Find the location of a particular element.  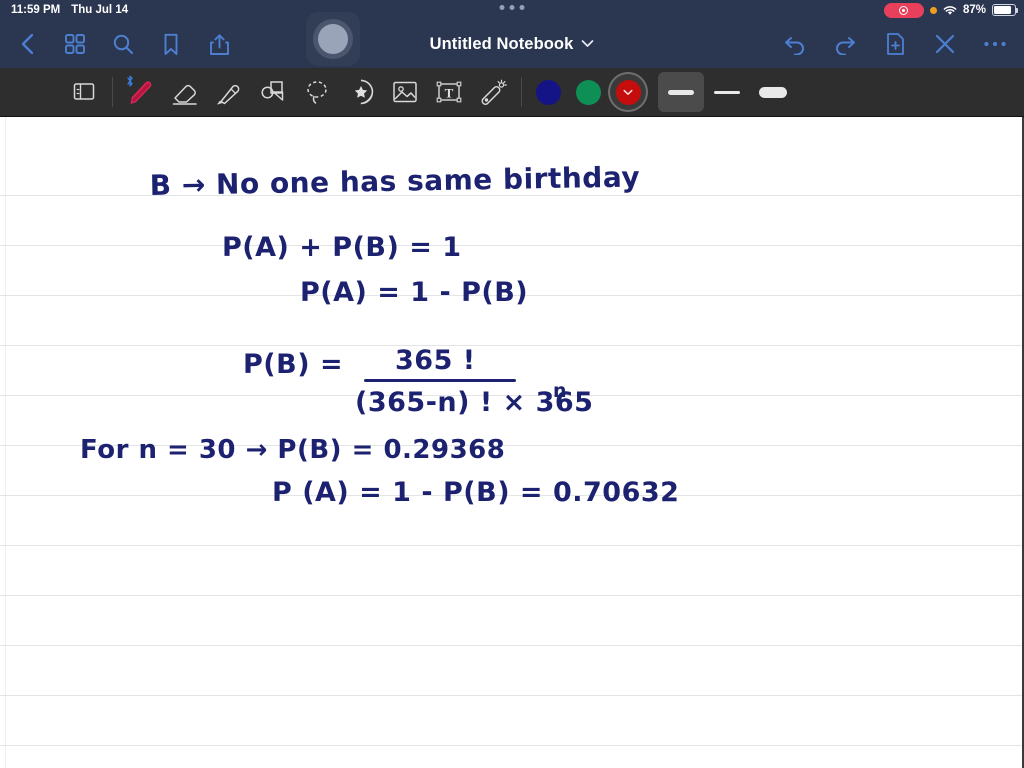

assistive-touch-button is located at coordinates (333, 39).